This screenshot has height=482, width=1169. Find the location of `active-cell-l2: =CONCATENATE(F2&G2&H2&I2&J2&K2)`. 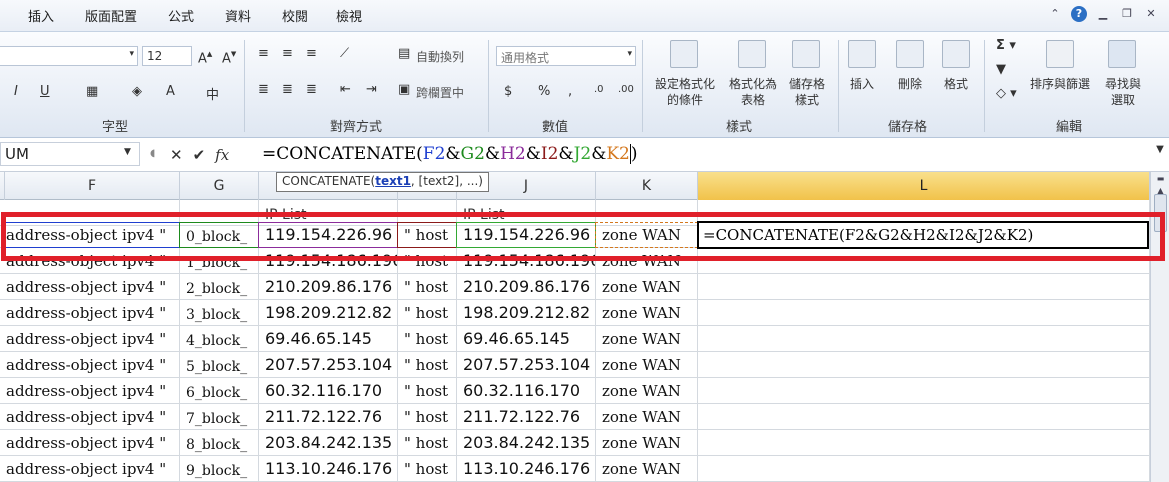

active-cell-l2: =CONCATENATE(F2&G2&H2&I2&J2&K2) is located at coordinates (923, 235).